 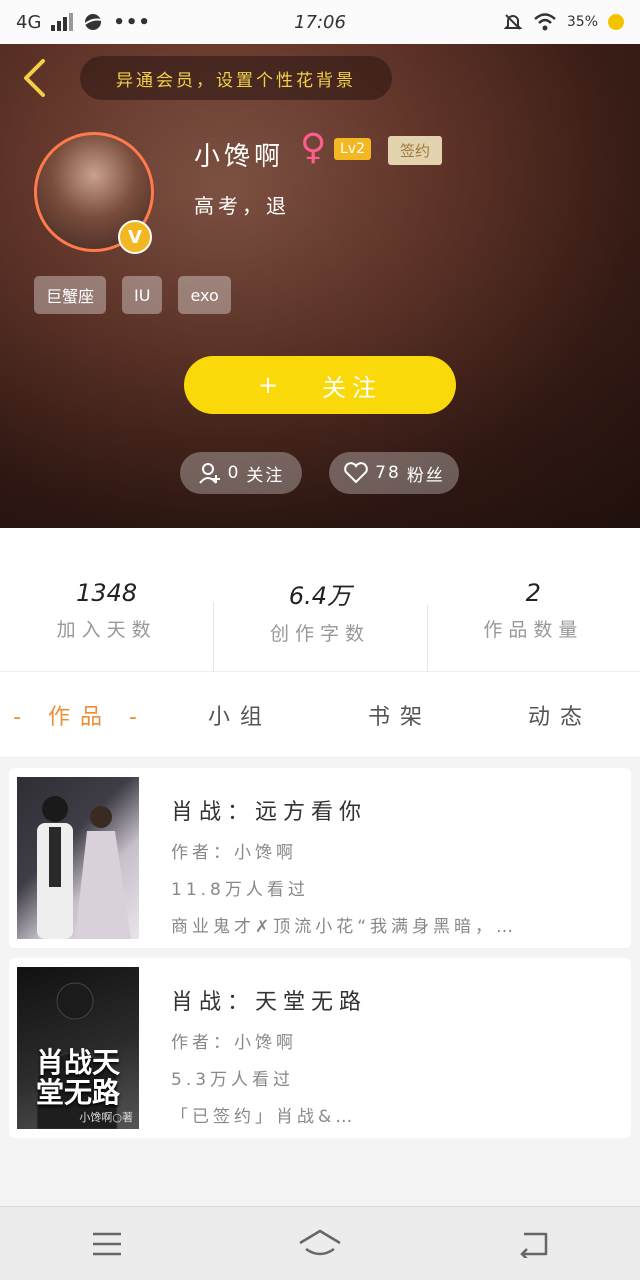 What do you see at coordinates (320, 385) in the screenshot?
I see `follow-button: + 关注` at bounding box center [320, 385].